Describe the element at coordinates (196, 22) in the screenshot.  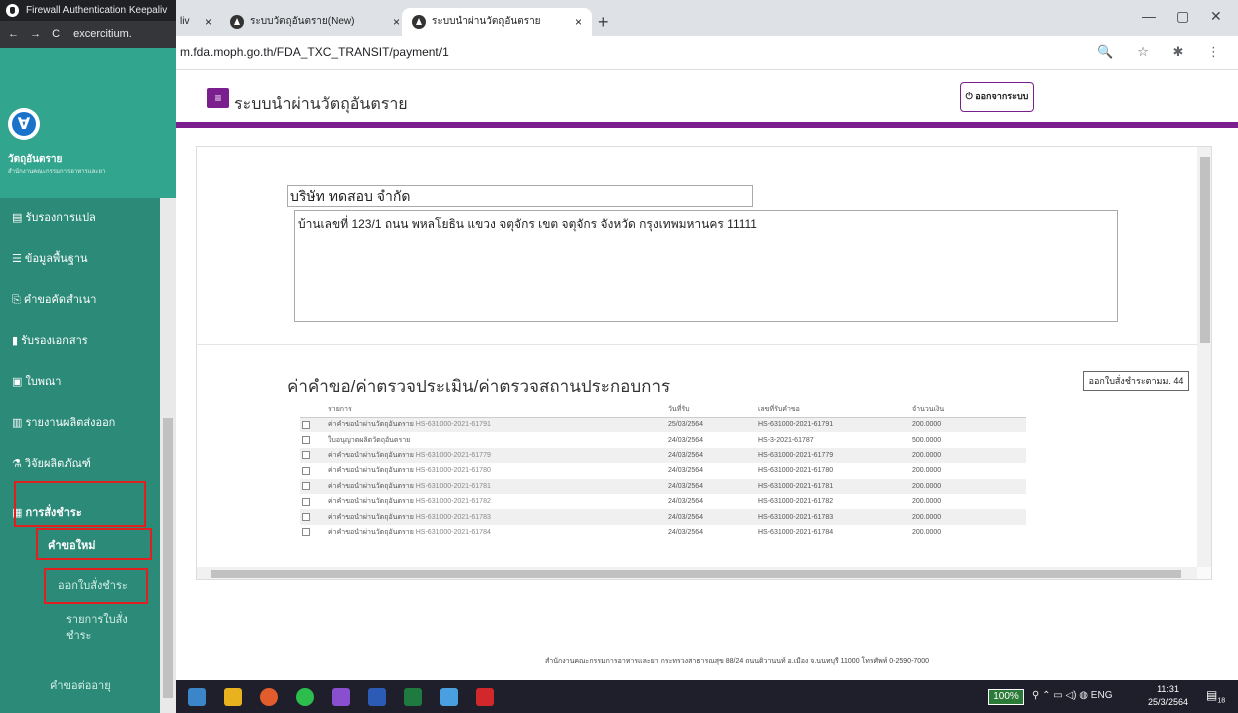
I see `tab-partial: liv ×` at that location.